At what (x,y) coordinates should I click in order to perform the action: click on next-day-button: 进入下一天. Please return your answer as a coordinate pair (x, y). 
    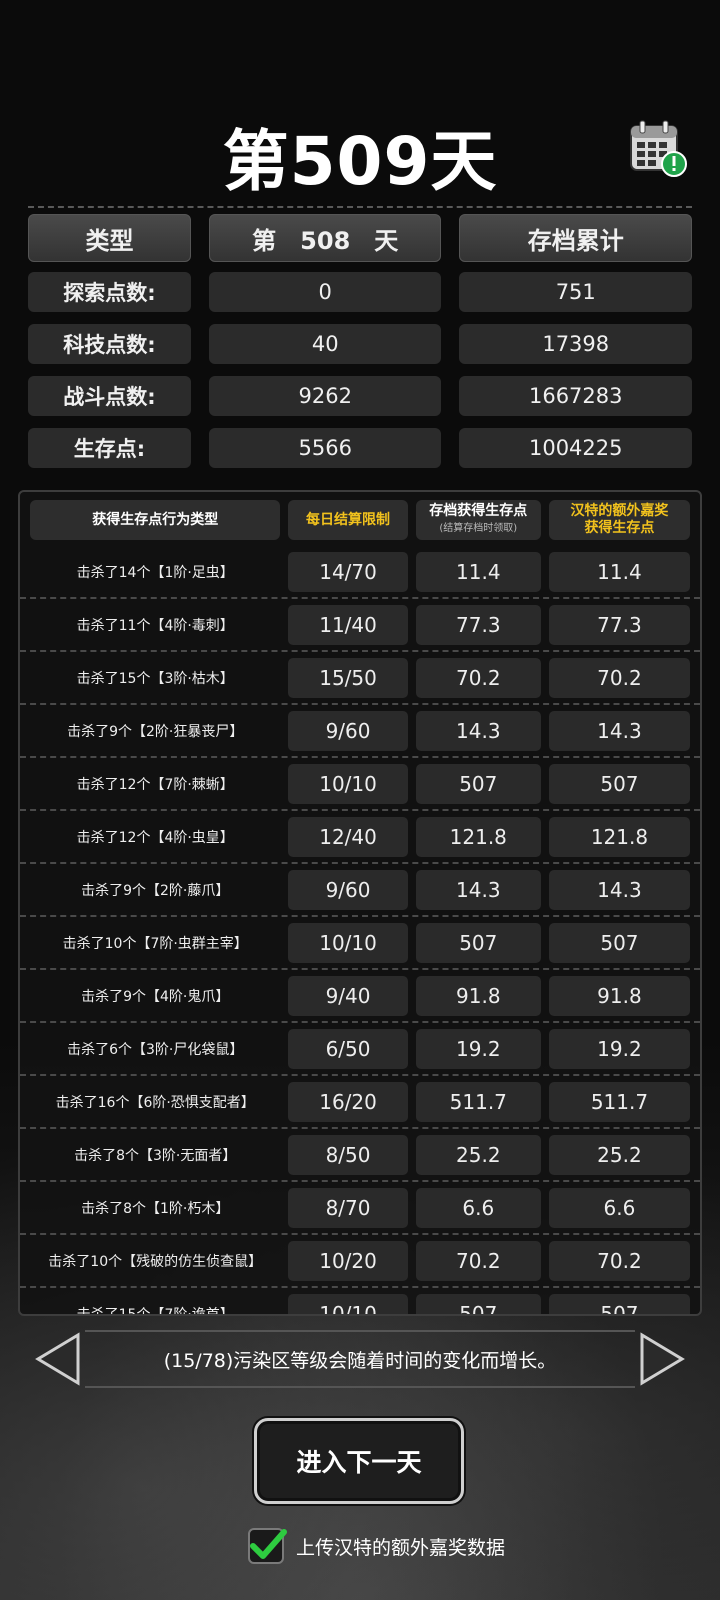
    Looking at the image, I should click on (359, 1461).